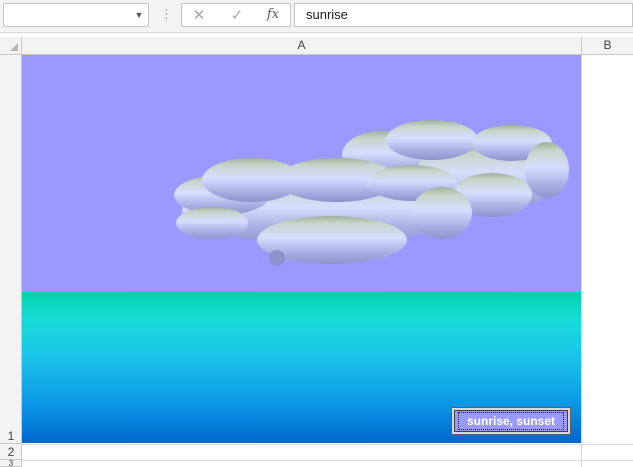 Image resolution: width=633 pixels, height=467 pixels. I want to click on row-header-1: 1, so click(11, 249).